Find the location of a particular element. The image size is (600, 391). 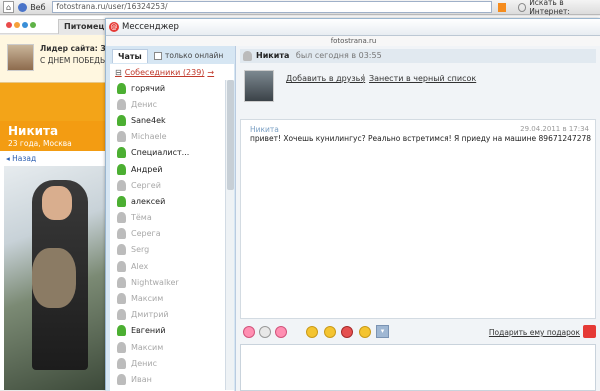

photo-cat is located at coordinates (54, 278).